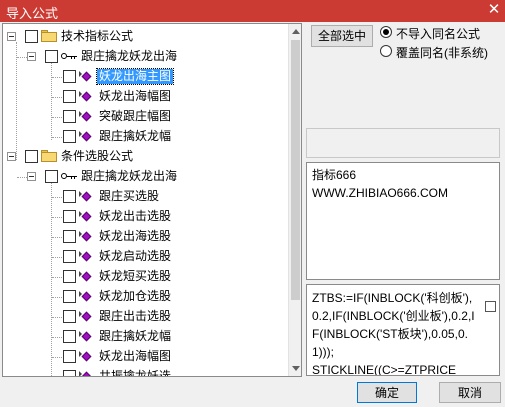 This screenshot has width=505, height=407. Describe the element at coordinates (386, 51) in the screenshot. I see `radio-overwrite` at that location.